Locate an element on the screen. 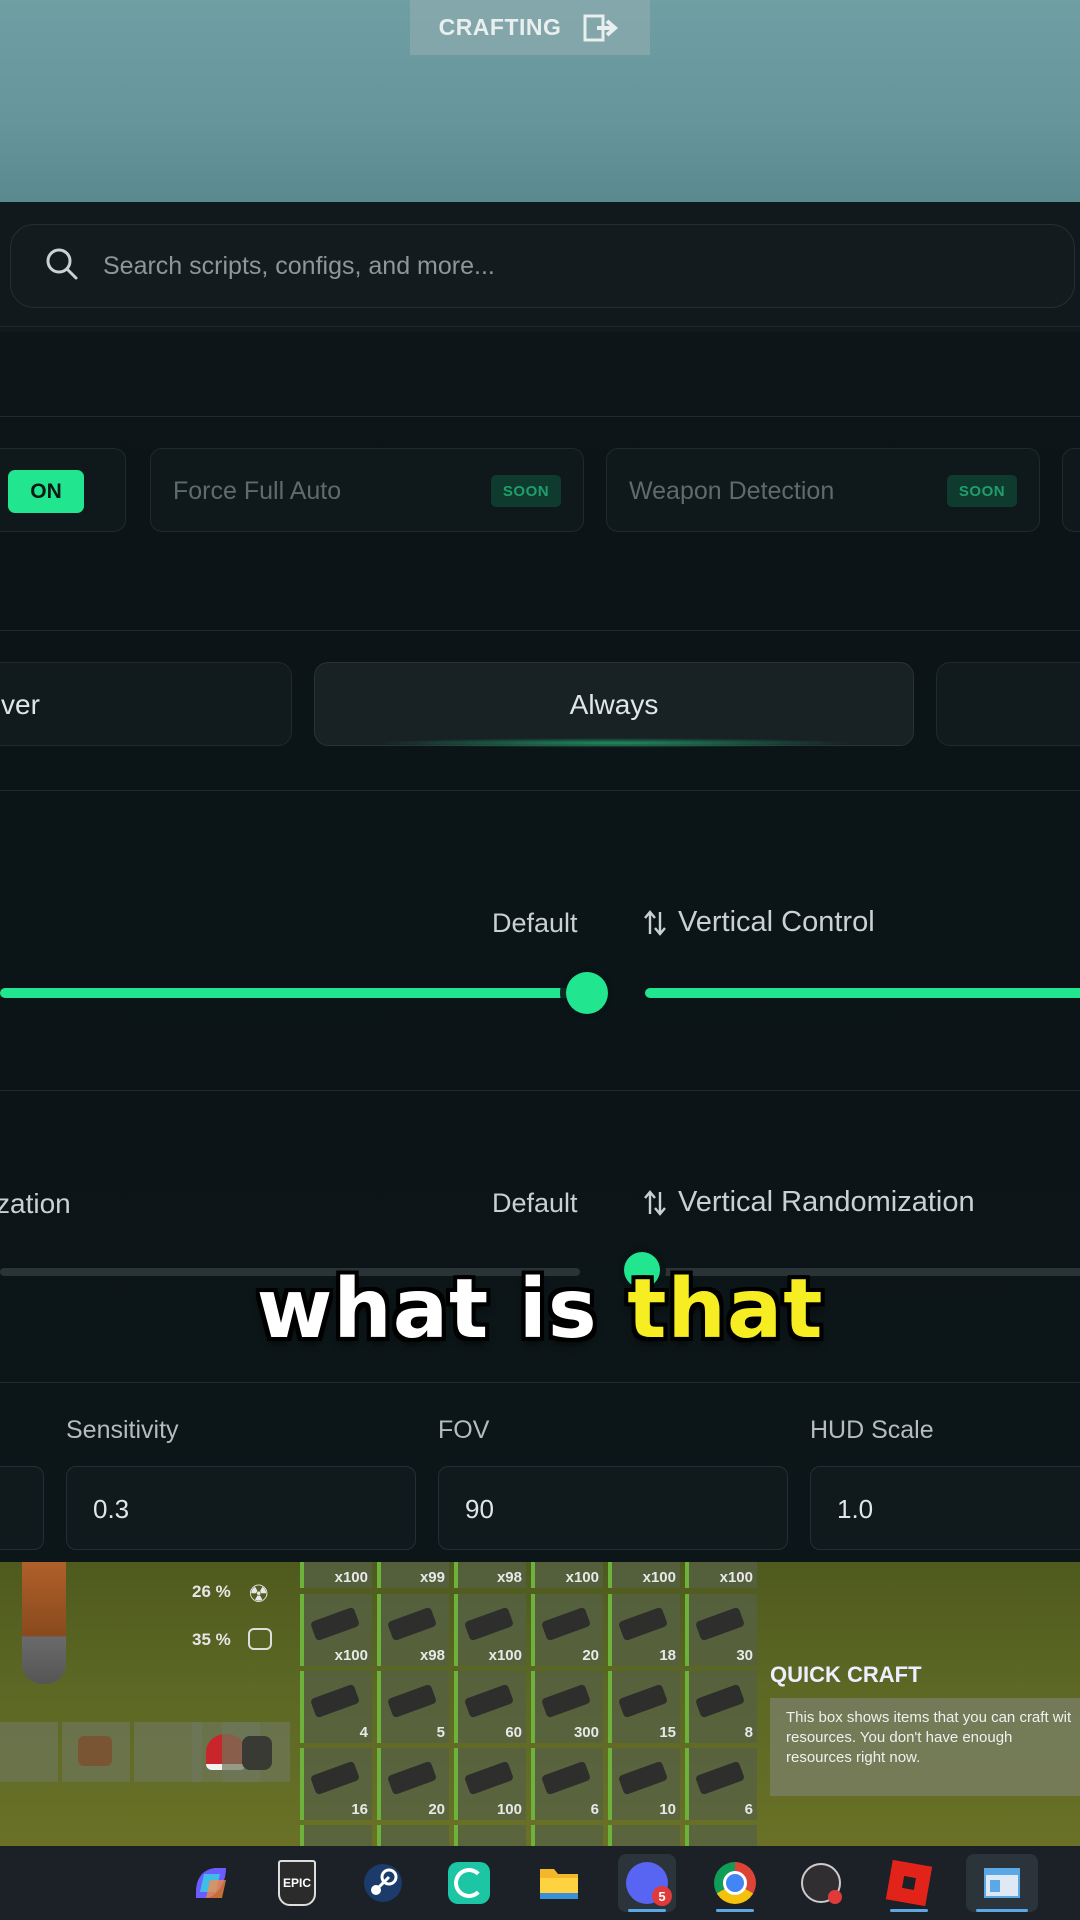 The height and width of the screenshot is (1920, 1080). inventory-slot: 60 is located at coordinates (490, 1707).